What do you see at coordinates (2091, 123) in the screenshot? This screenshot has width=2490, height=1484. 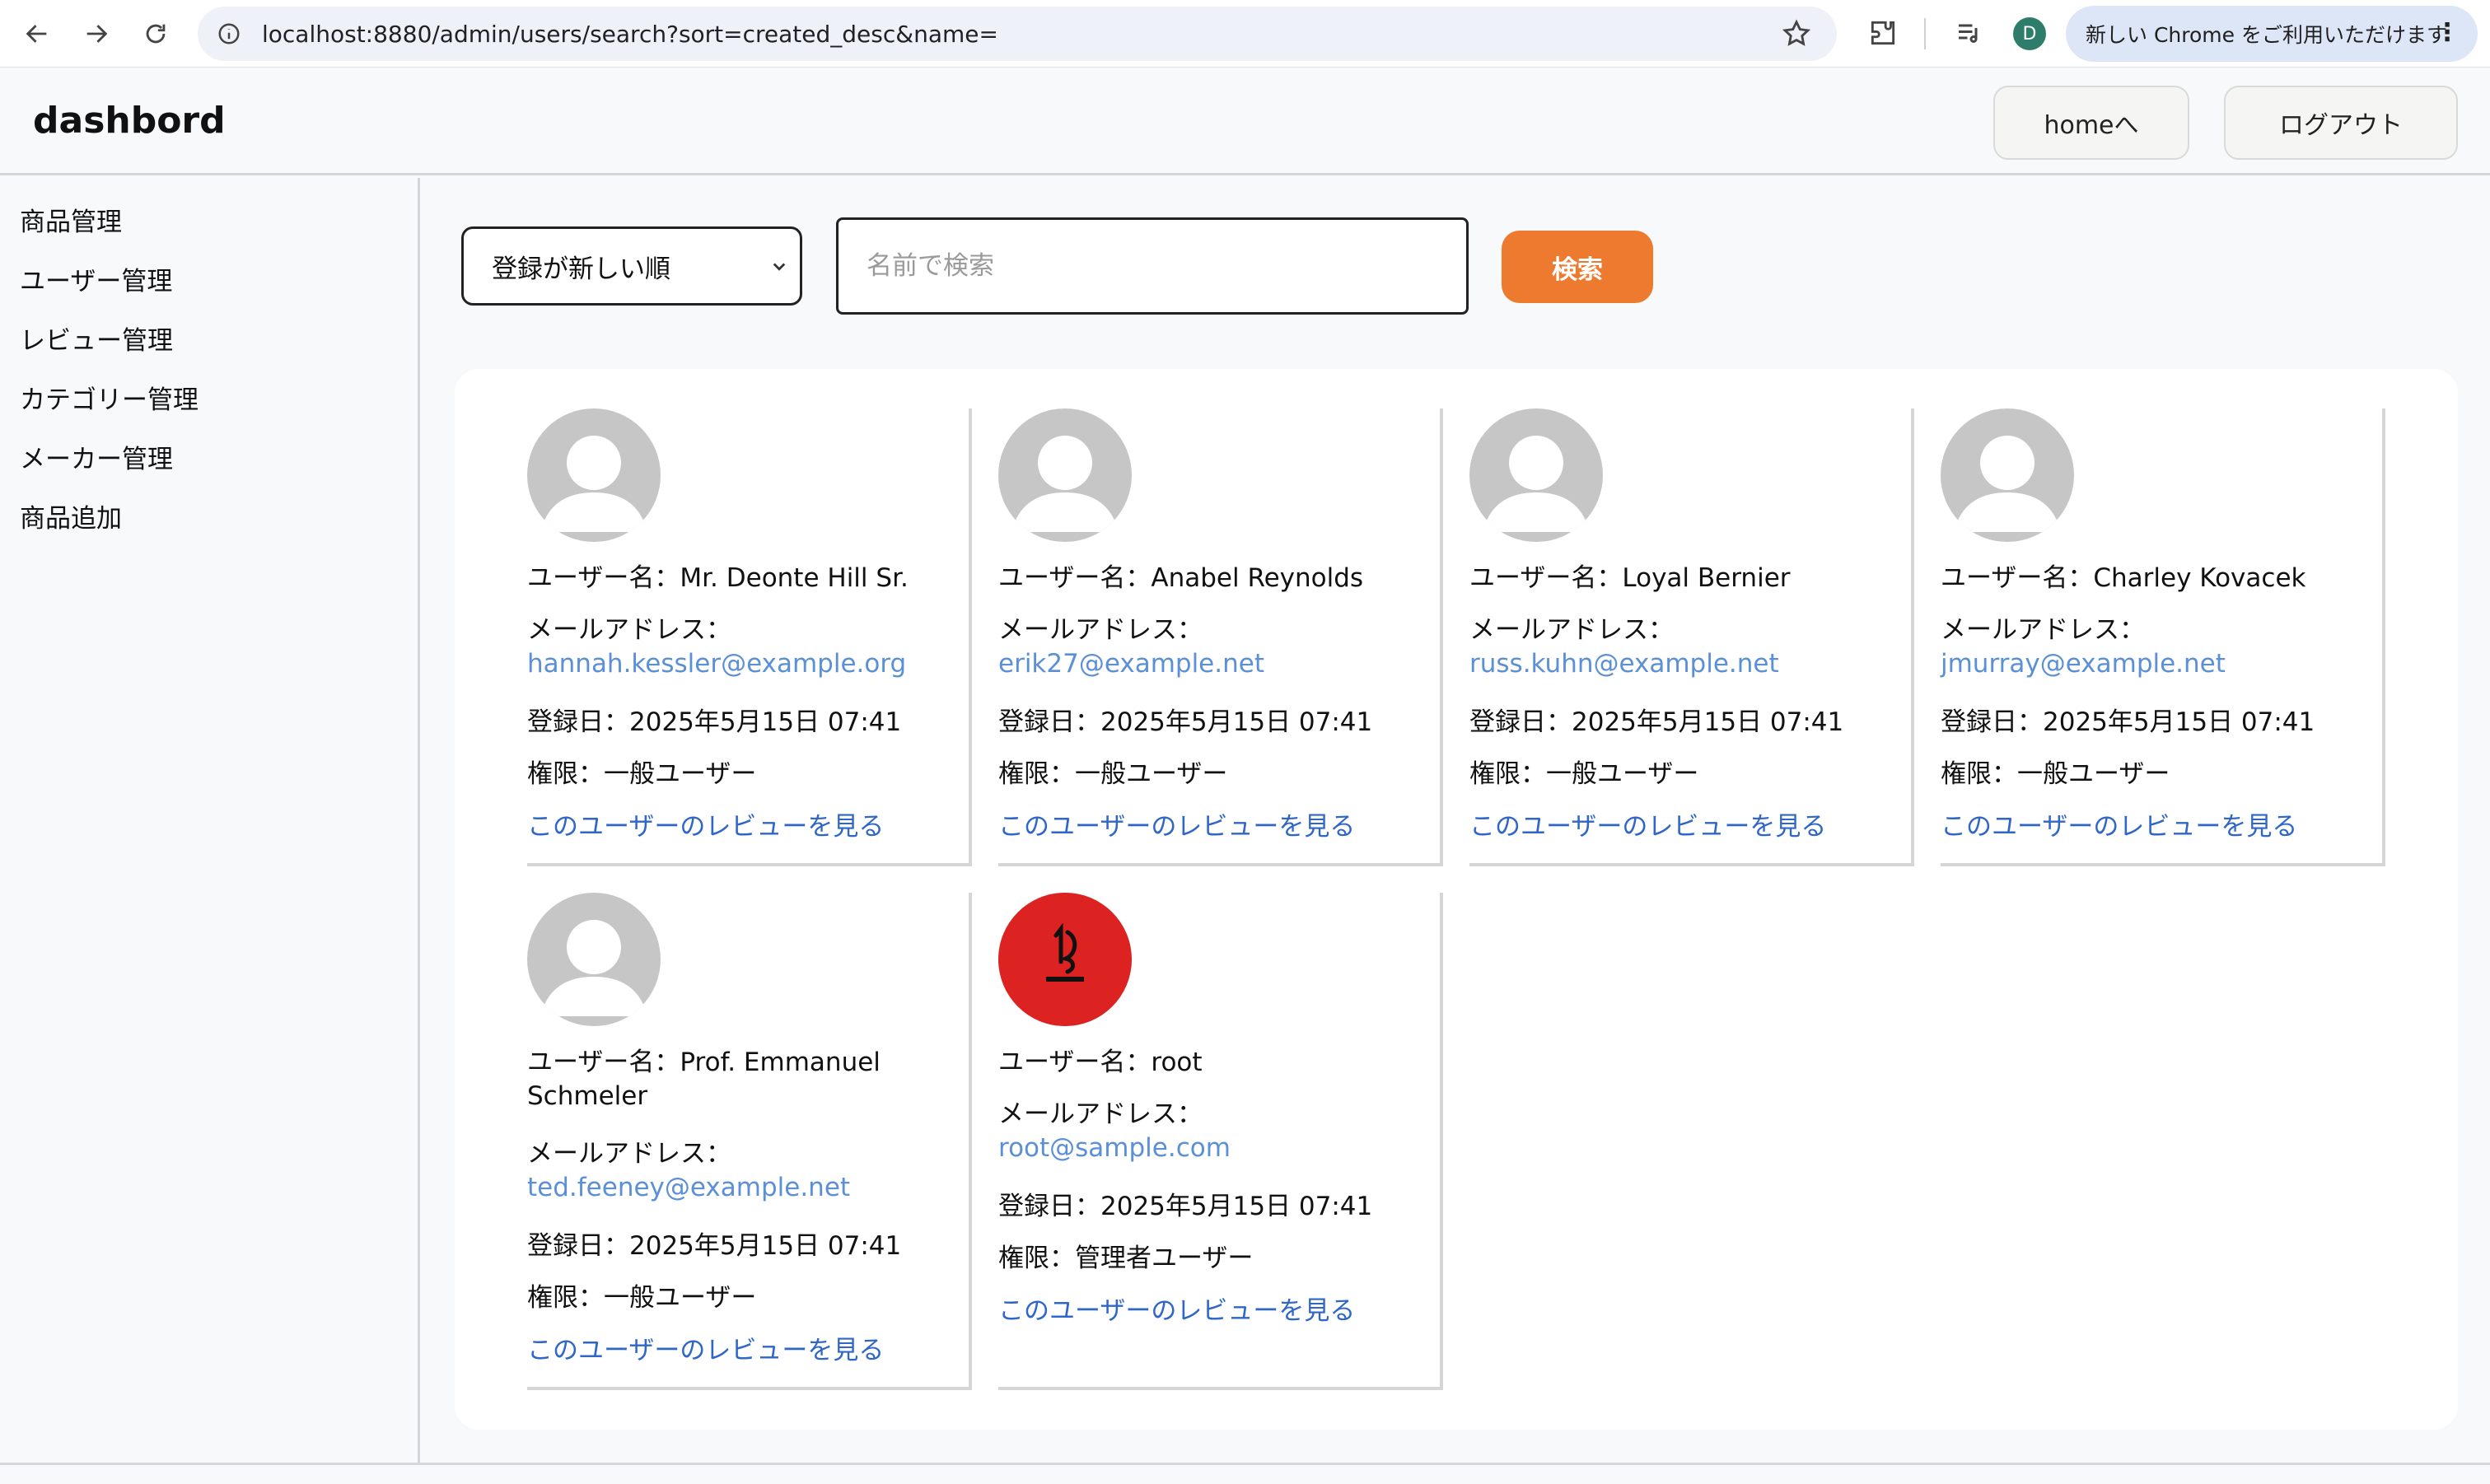 I see `home-button: homeへ` at bounding box center [2091, 123].